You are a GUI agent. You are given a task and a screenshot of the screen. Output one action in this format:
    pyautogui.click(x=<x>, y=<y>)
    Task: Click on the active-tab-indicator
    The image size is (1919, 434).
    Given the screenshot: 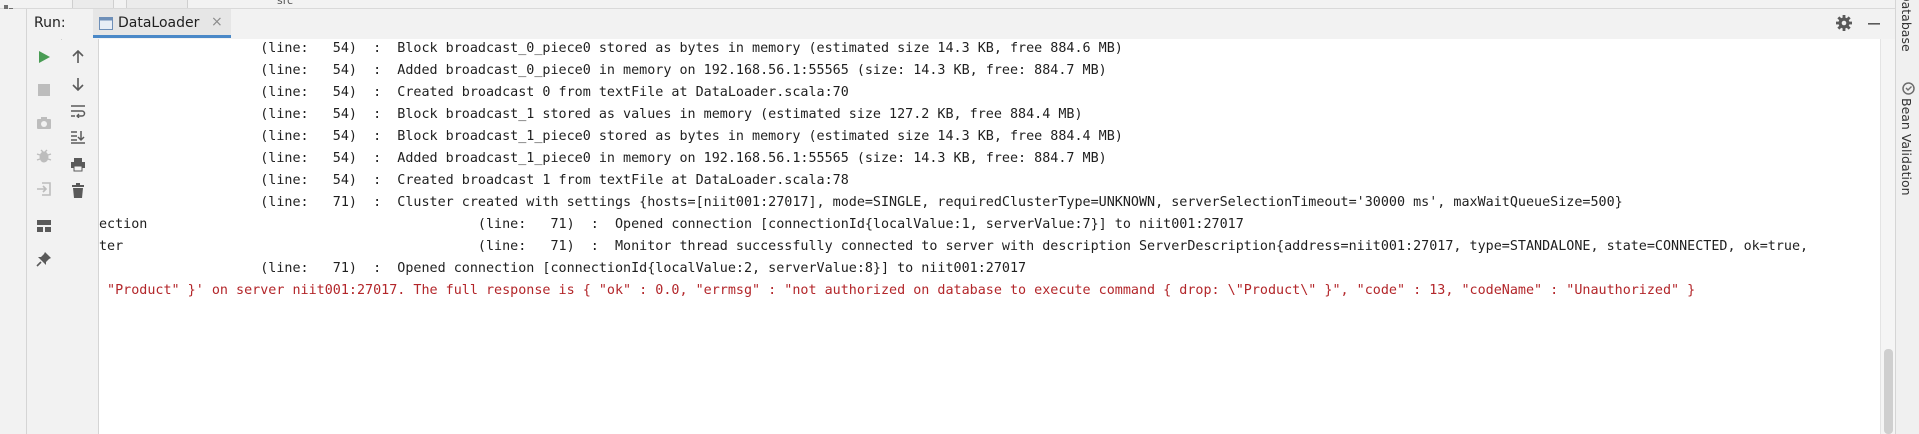 What is the action you would take?
    pyautogui.click(x=162, y=36)
    